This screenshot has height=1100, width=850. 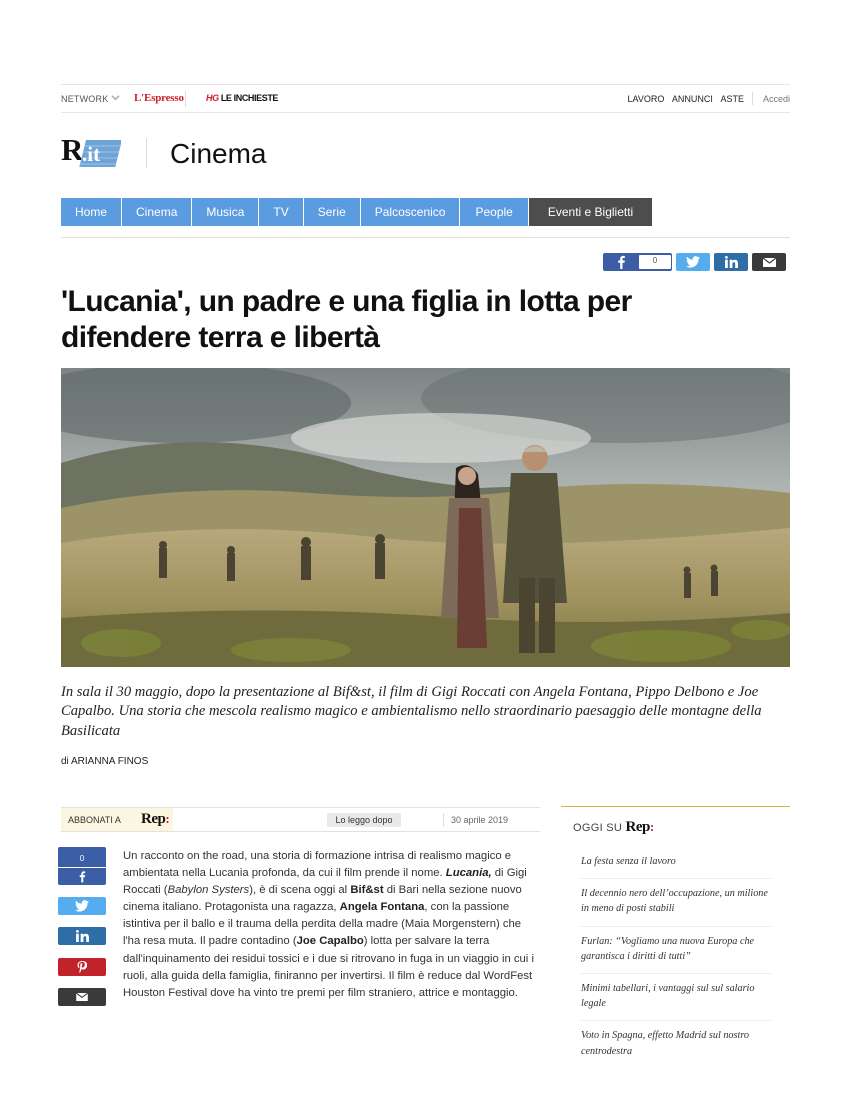 What do you see at coordinates (330, 941) in the screenshot?
I see `body-bold: Joe Capalbo` at bounding box center [330, 941].